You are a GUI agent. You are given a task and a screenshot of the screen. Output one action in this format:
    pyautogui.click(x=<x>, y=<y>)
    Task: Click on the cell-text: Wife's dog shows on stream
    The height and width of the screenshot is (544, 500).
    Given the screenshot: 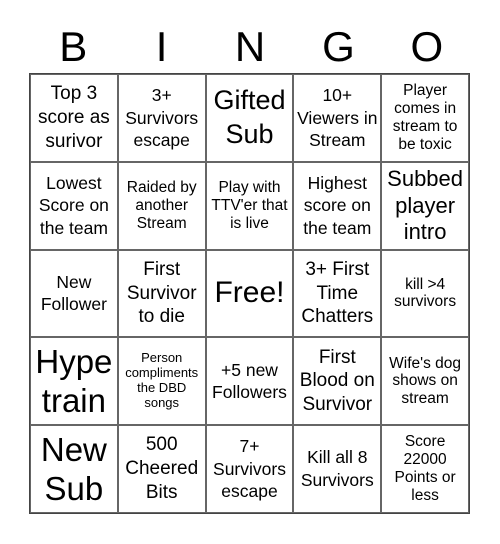 What is the action you would take?
    pyautogui.click(x=425, y=381)
    